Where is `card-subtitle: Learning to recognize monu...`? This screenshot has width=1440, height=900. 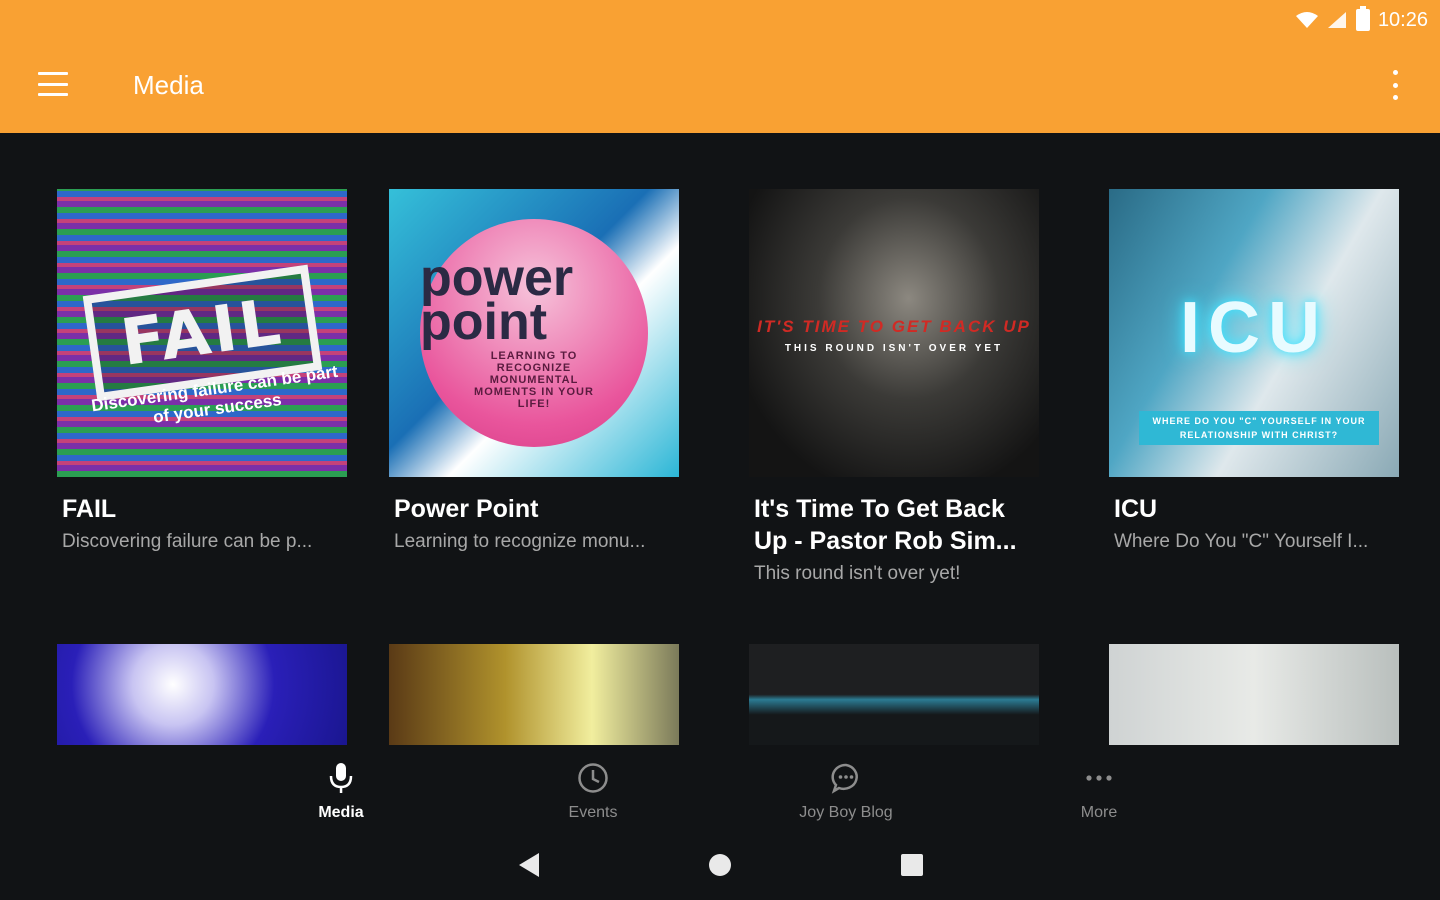
card-subtitle: Learning to recognize monu... is located at coordinates (520, 541).